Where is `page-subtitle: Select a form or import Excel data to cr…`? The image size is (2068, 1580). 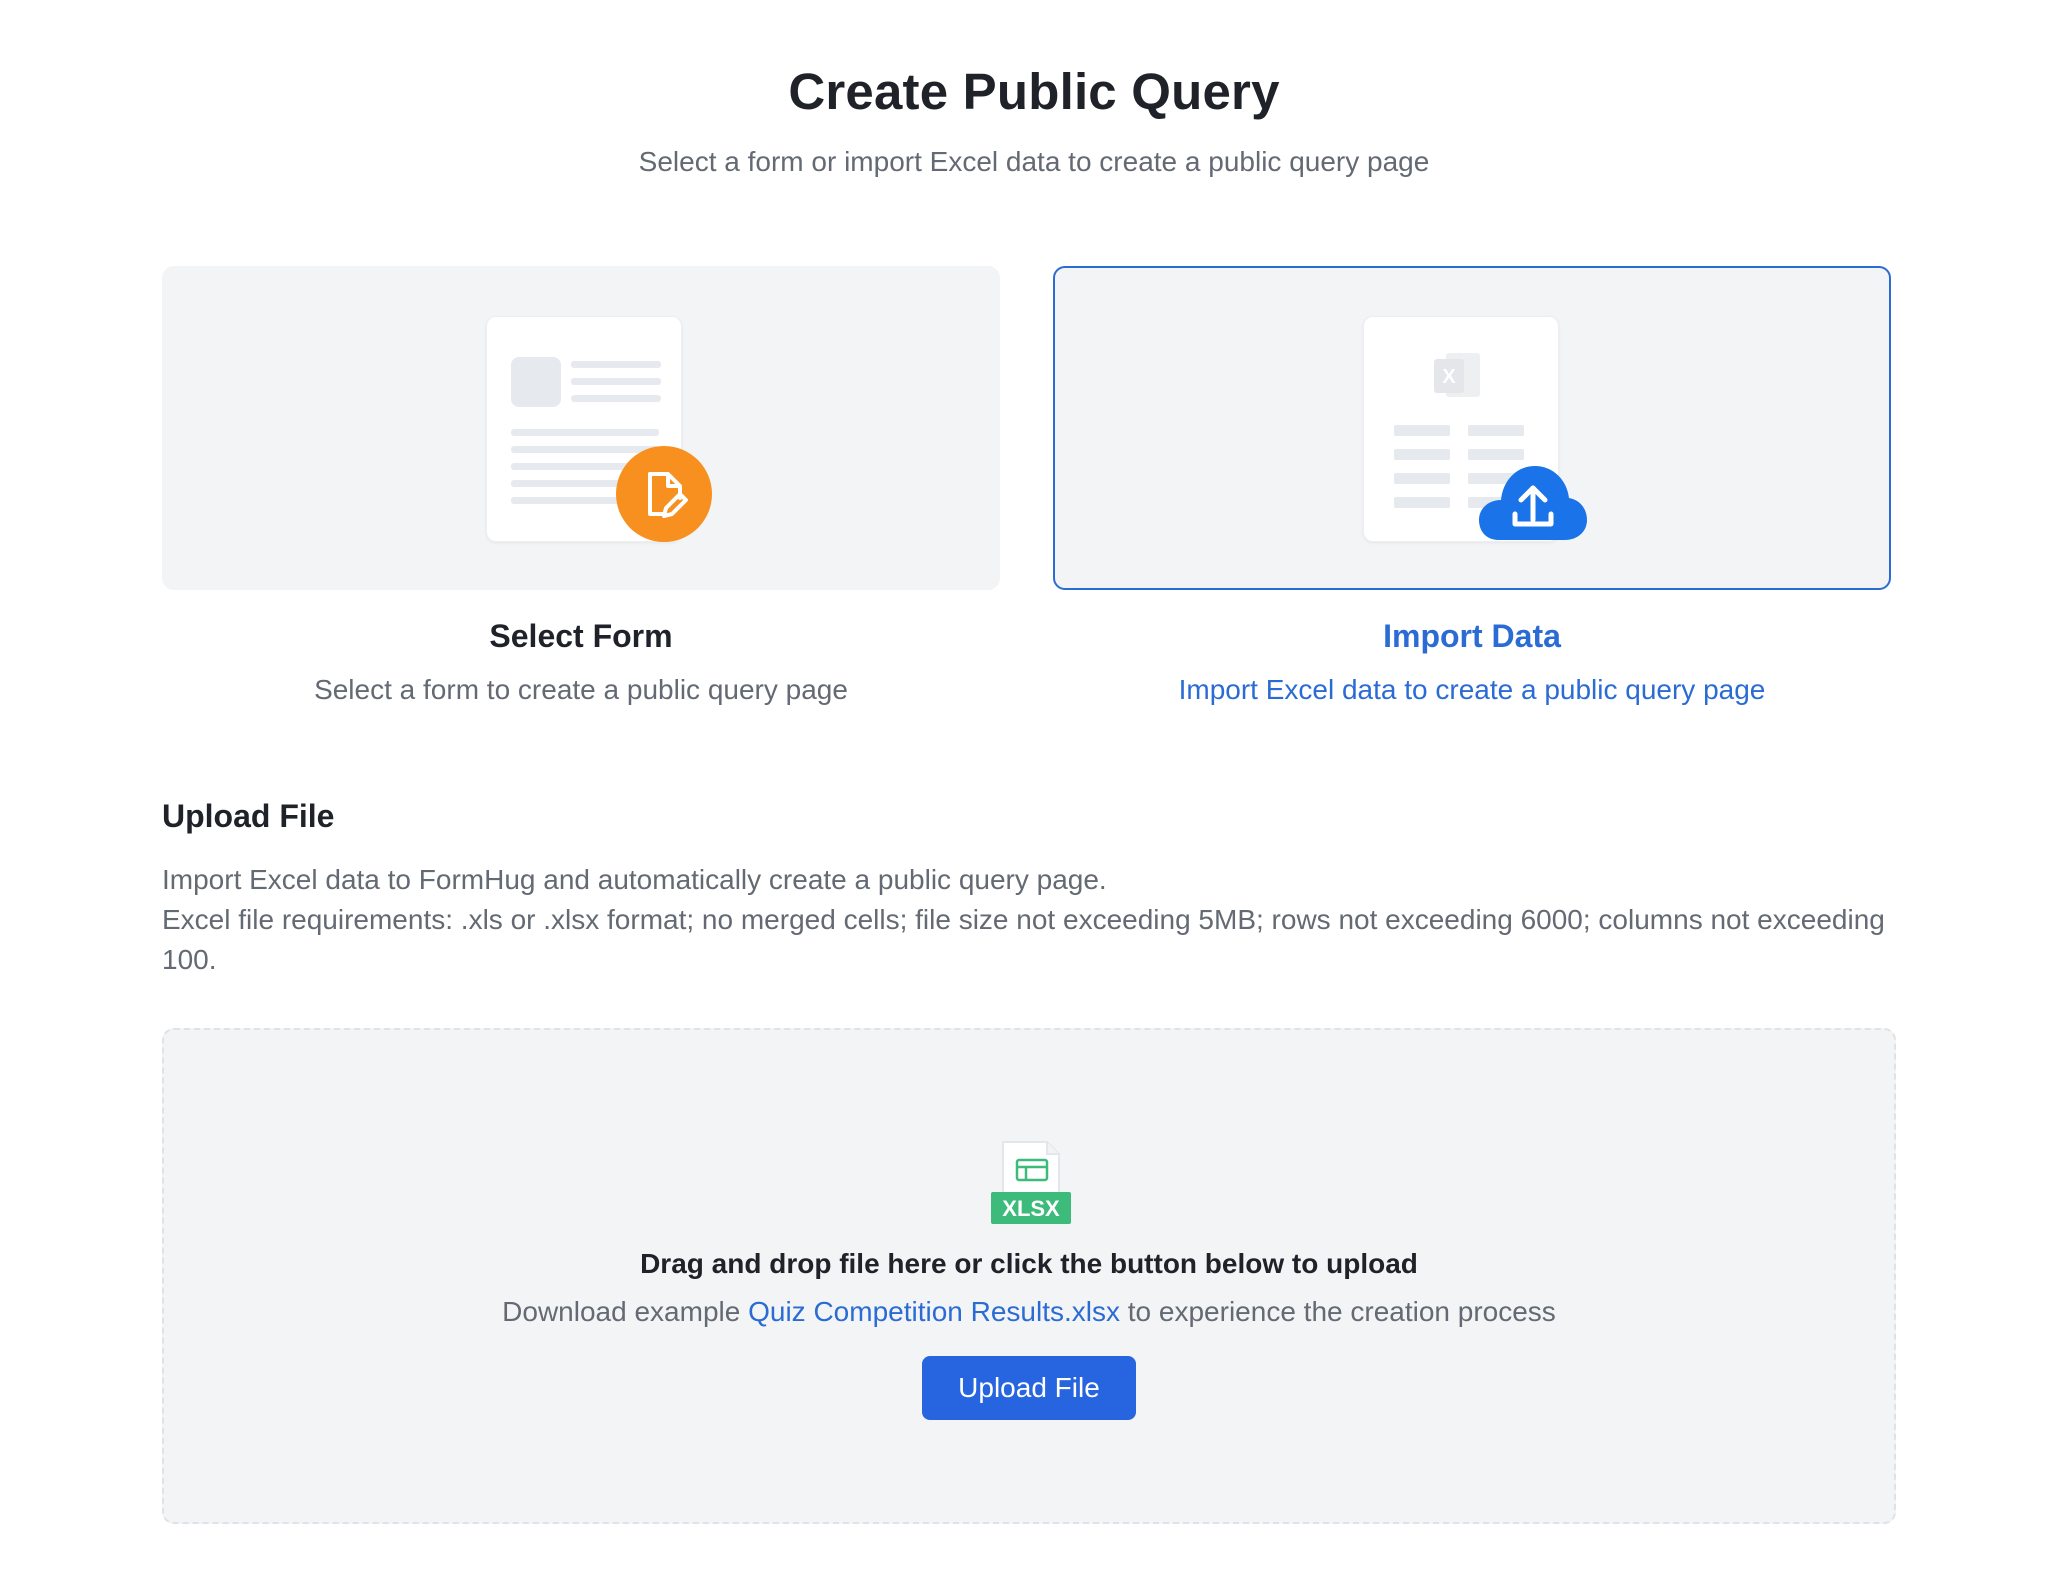 page-subtitle: Select a form or import Excel data to cr… is located at coordinates (1034, 161).